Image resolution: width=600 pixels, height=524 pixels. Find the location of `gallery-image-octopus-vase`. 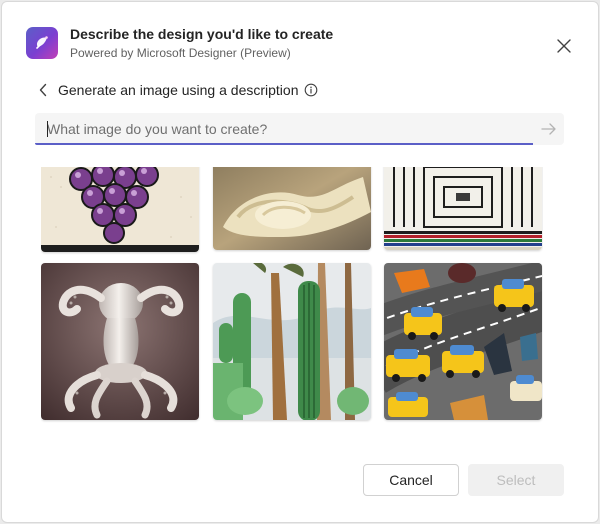

gallery-image-octopus-vase is located at coordinates (120, 341).